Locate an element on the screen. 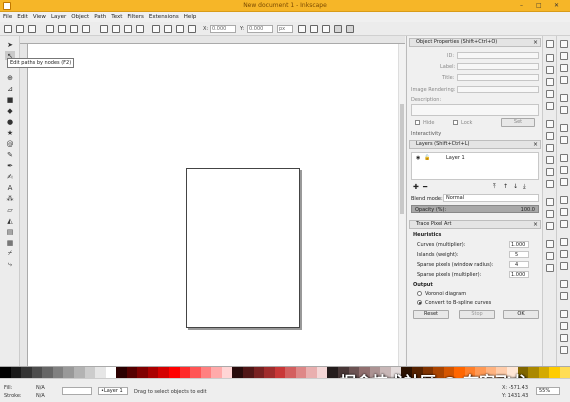 This screenshot has height=402, width=570. new-document-icon is located at coordinates (564, 44).